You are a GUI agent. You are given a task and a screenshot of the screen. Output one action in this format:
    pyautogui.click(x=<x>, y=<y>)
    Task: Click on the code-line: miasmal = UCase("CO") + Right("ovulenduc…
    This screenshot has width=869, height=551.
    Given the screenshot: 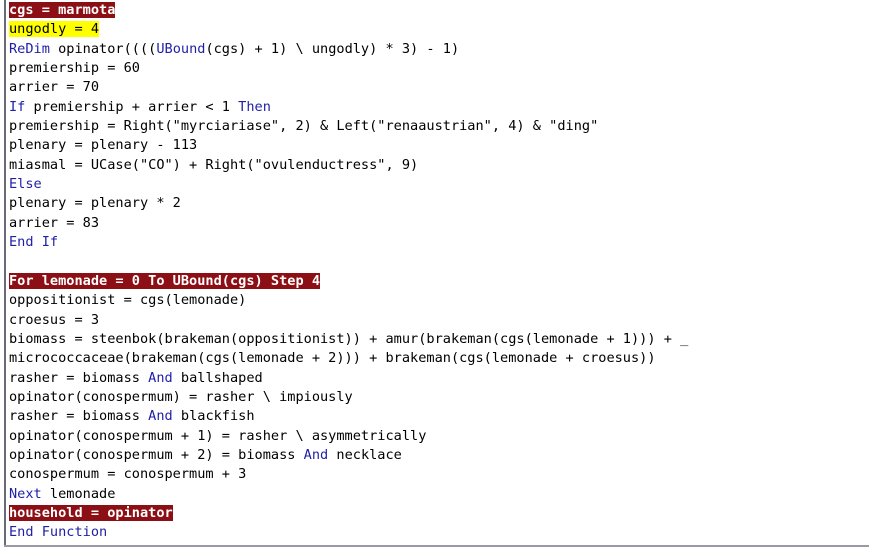 What is the action you would take?
    pyautogui.click(x=439, y=165)
    